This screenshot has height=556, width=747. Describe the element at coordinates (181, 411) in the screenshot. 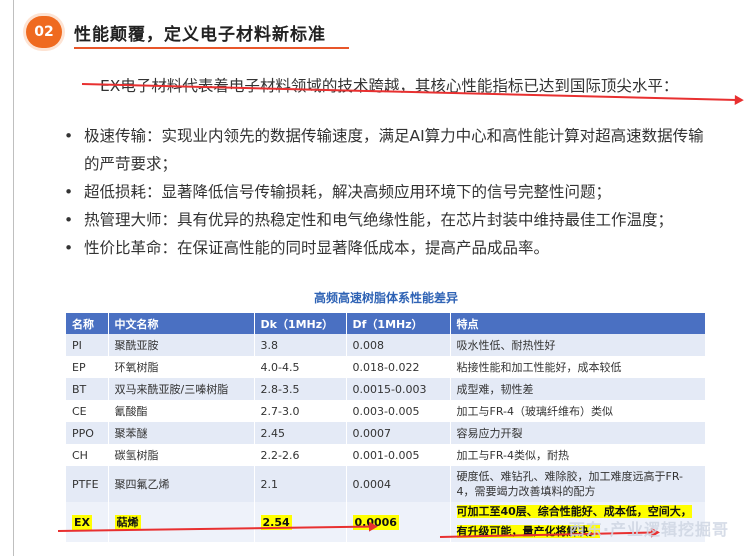

I see `cell-cn: 氰酸酯` at that location.